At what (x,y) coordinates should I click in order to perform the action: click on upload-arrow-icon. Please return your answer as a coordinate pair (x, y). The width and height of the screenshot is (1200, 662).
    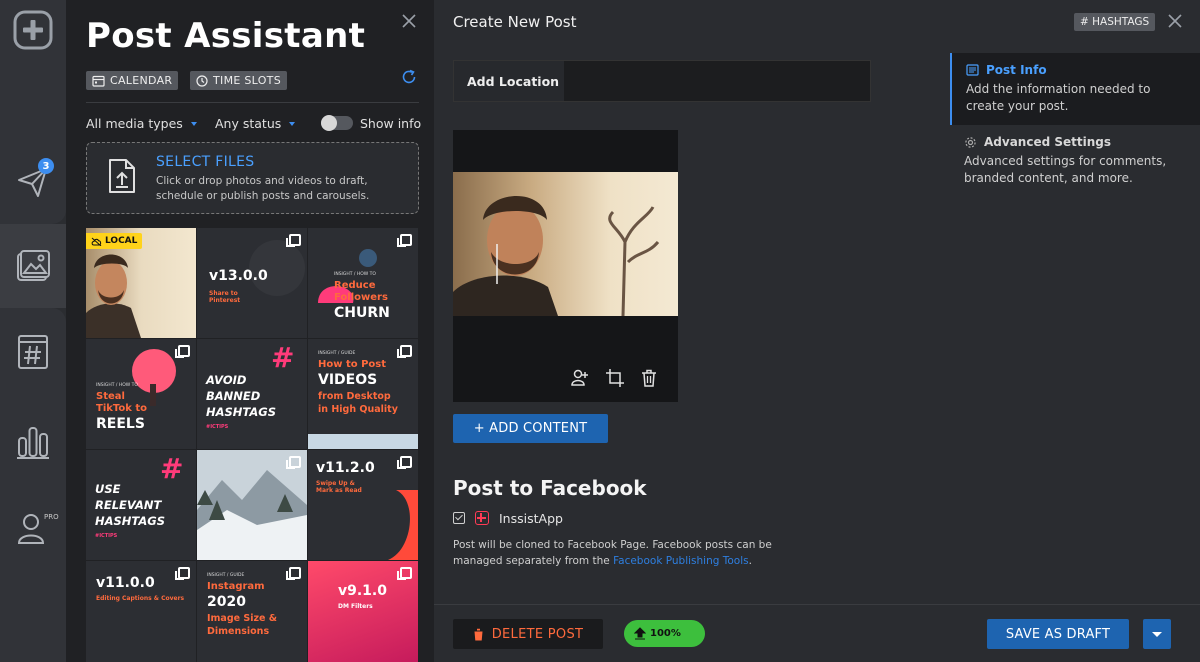
    Looking at the image, I should click on (640, 633).